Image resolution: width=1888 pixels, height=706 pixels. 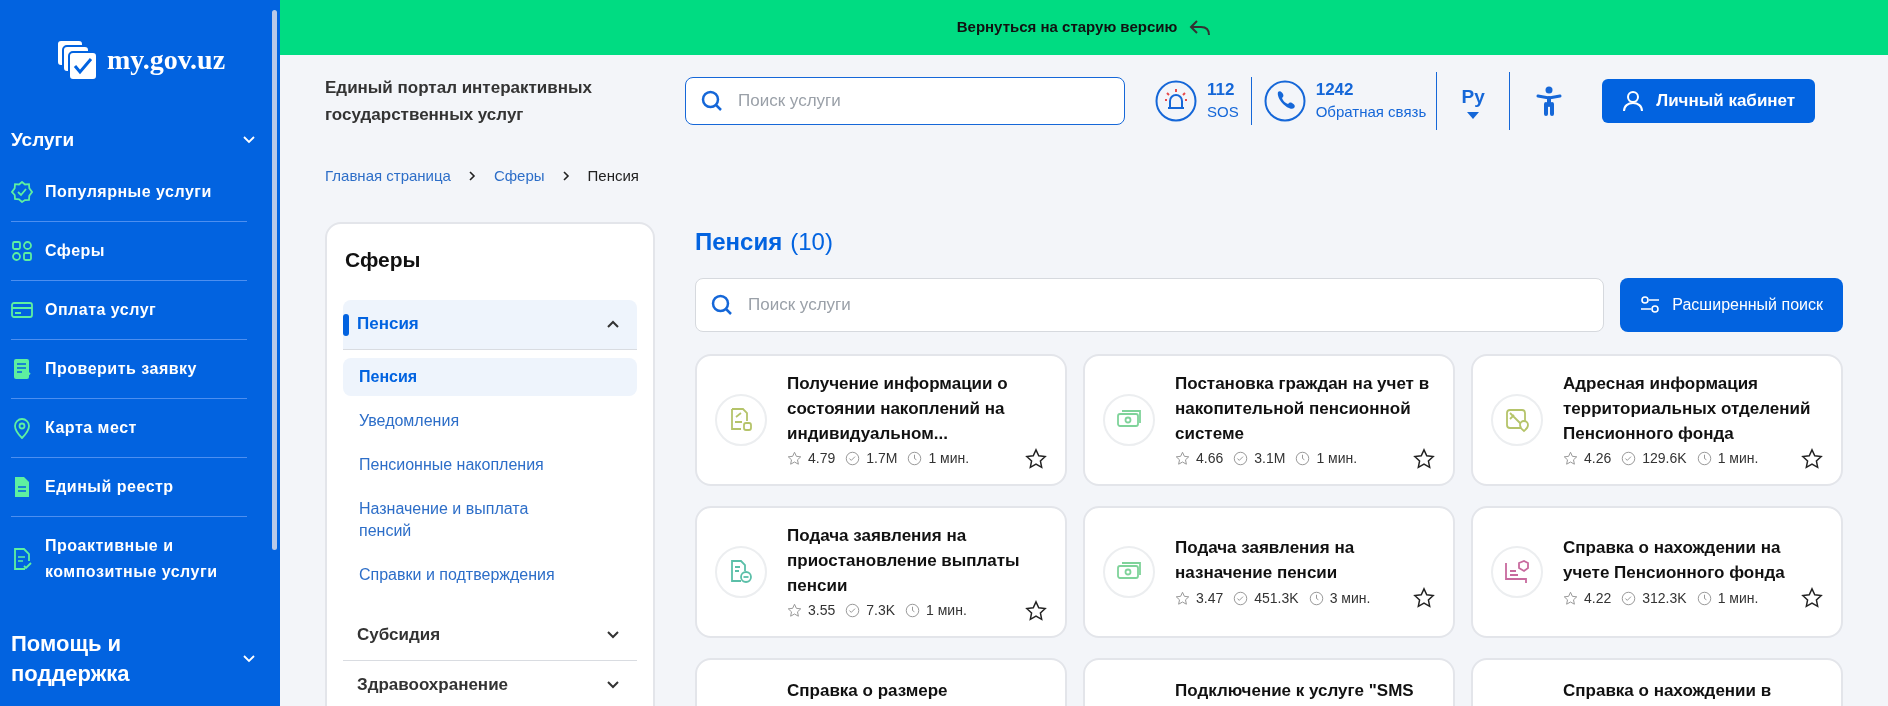 I want to click on rating-value: 4.66, so click(x=1210, y=458).